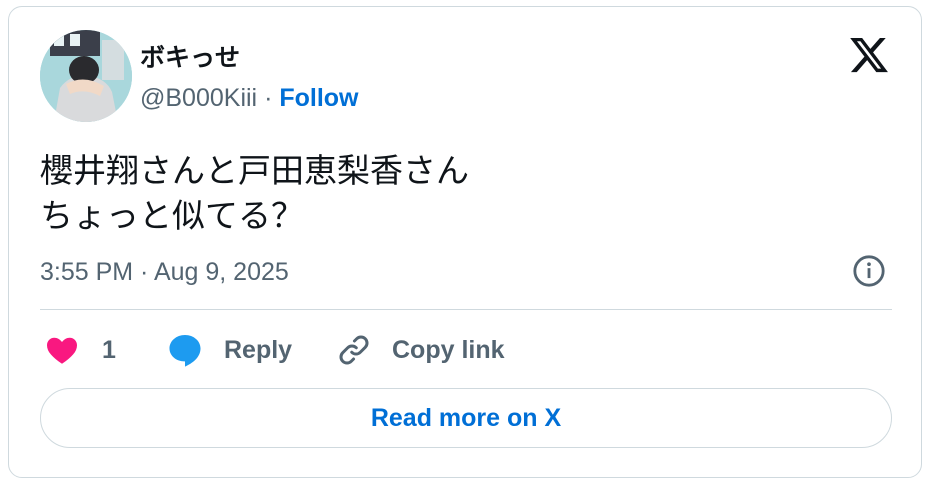 The width and height of the screenshot is (932, 488). I want to click on link-icon, so click(354, 350).